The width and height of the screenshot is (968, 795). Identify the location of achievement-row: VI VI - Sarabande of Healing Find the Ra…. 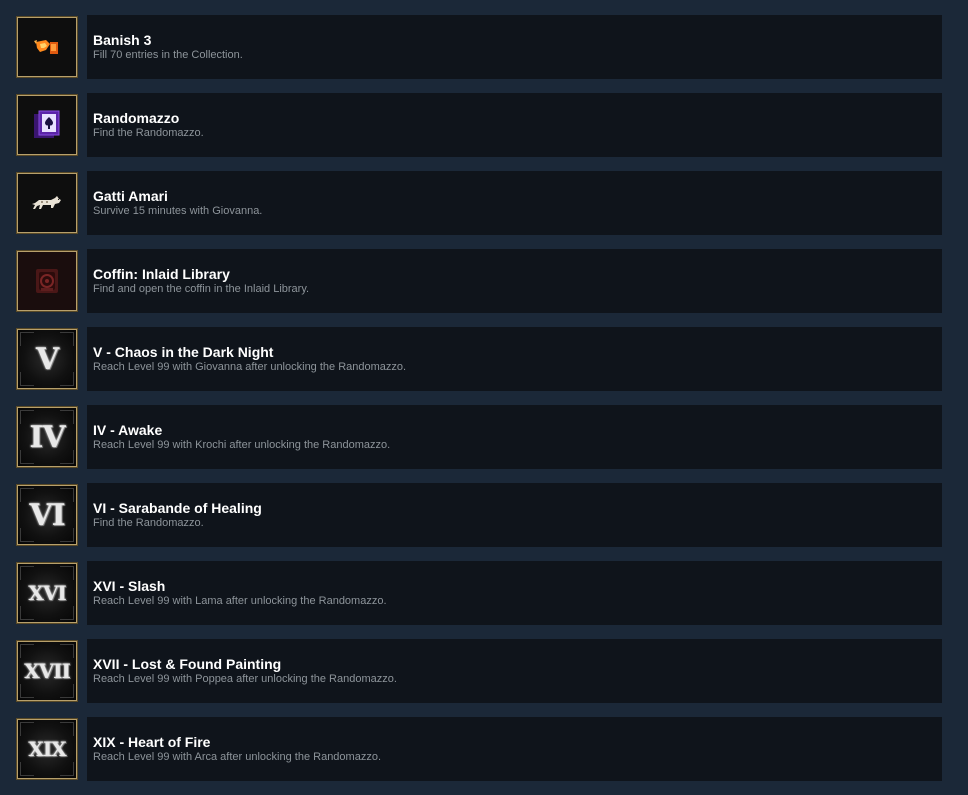
(479, 515).